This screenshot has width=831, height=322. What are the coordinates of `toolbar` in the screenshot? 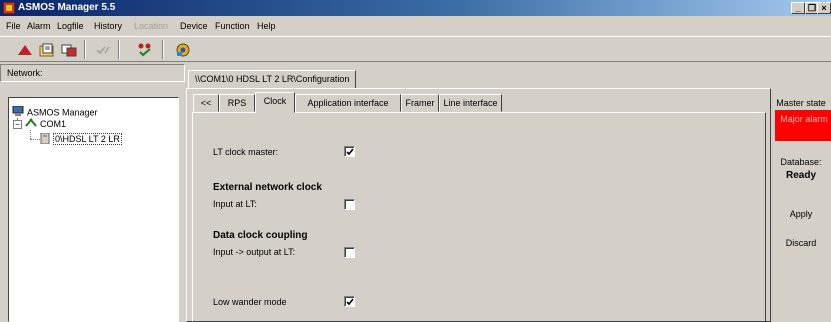 It's located at (415, 49).